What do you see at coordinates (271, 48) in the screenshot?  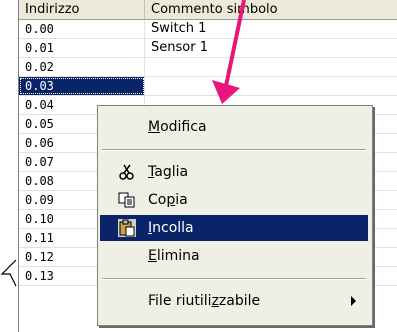 I see `comment-cell: Sensor 1` at bounding box center [271, 48].